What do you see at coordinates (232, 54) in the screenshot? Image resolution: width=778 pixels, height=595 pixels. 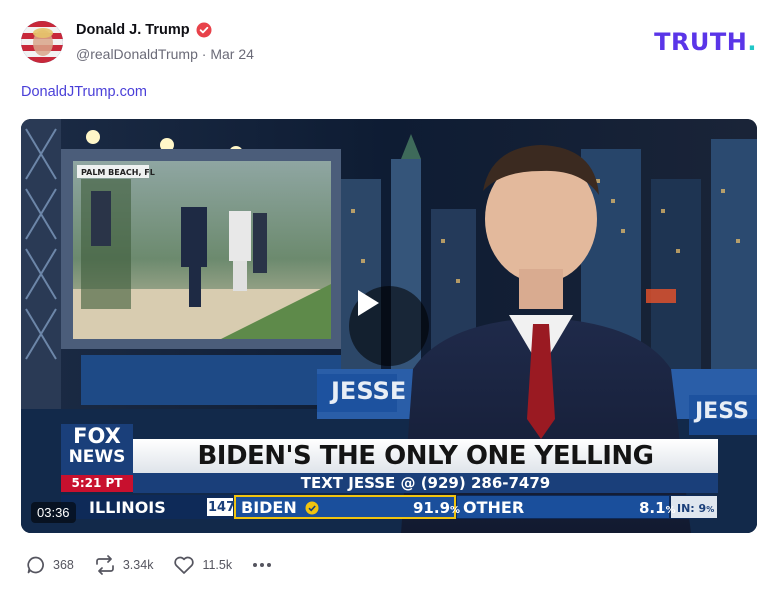 I see `post-date: Mar 24` at bounding box center [232, 54].